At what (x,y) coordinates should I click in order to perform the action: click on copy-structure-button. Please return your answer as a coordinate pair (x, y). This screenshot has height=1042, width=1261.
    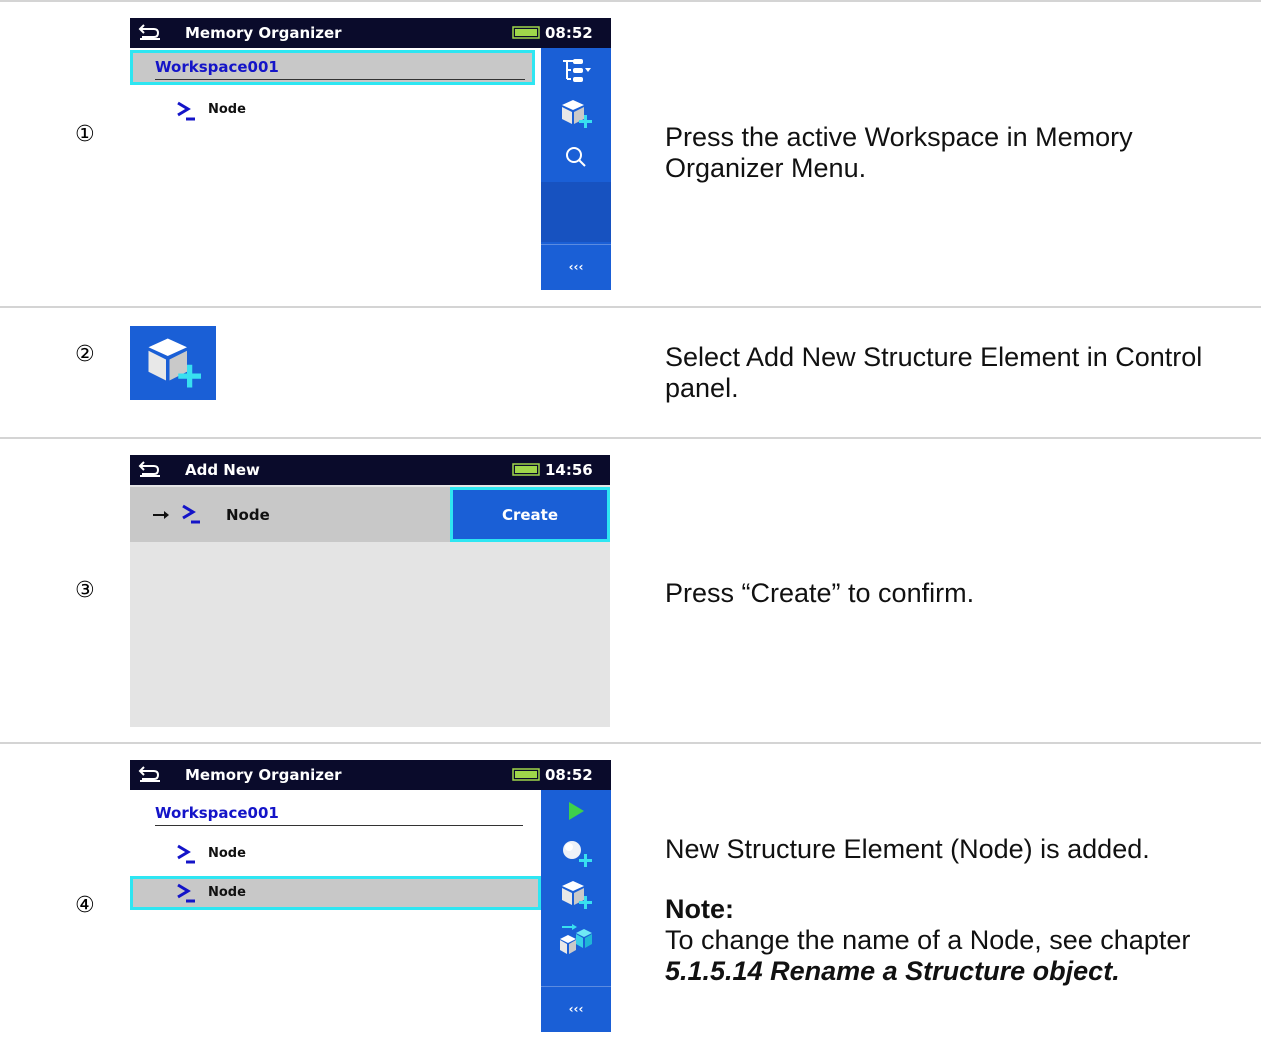
    Looking at the image, I should click on (576, 939).